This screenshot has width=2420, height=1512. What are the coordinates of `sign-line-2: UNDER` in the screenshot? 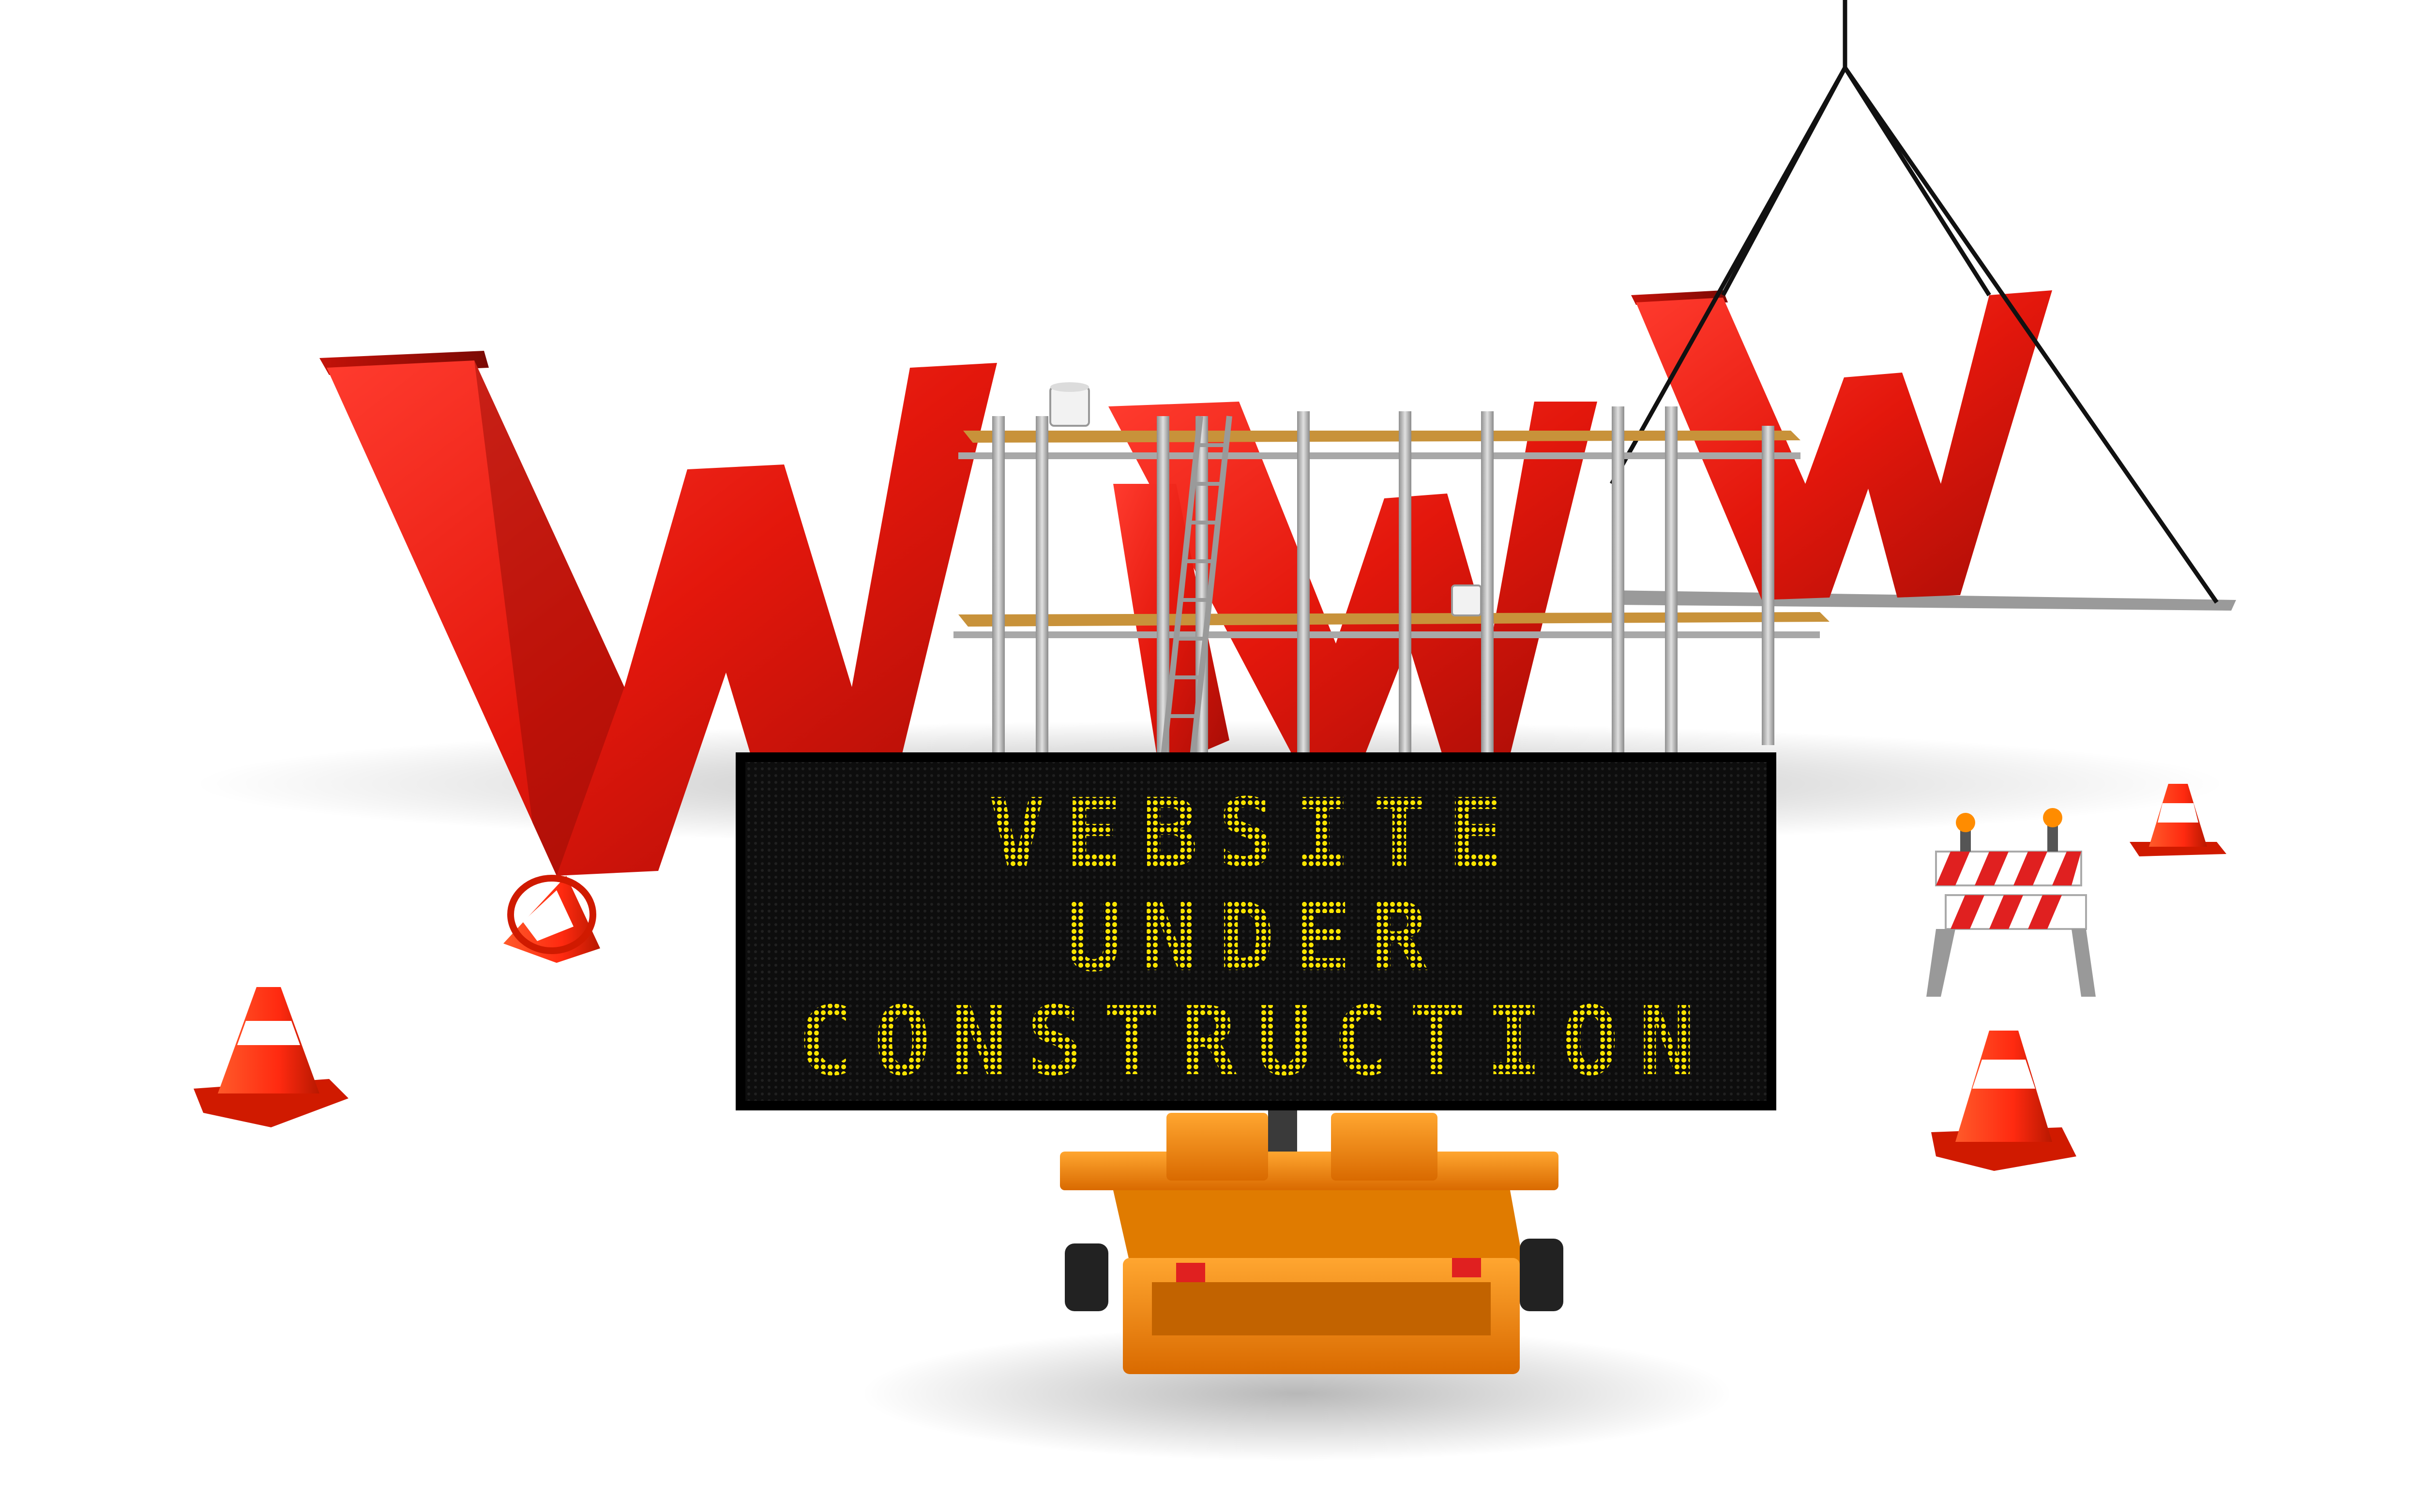 It's located at (1256, 938).